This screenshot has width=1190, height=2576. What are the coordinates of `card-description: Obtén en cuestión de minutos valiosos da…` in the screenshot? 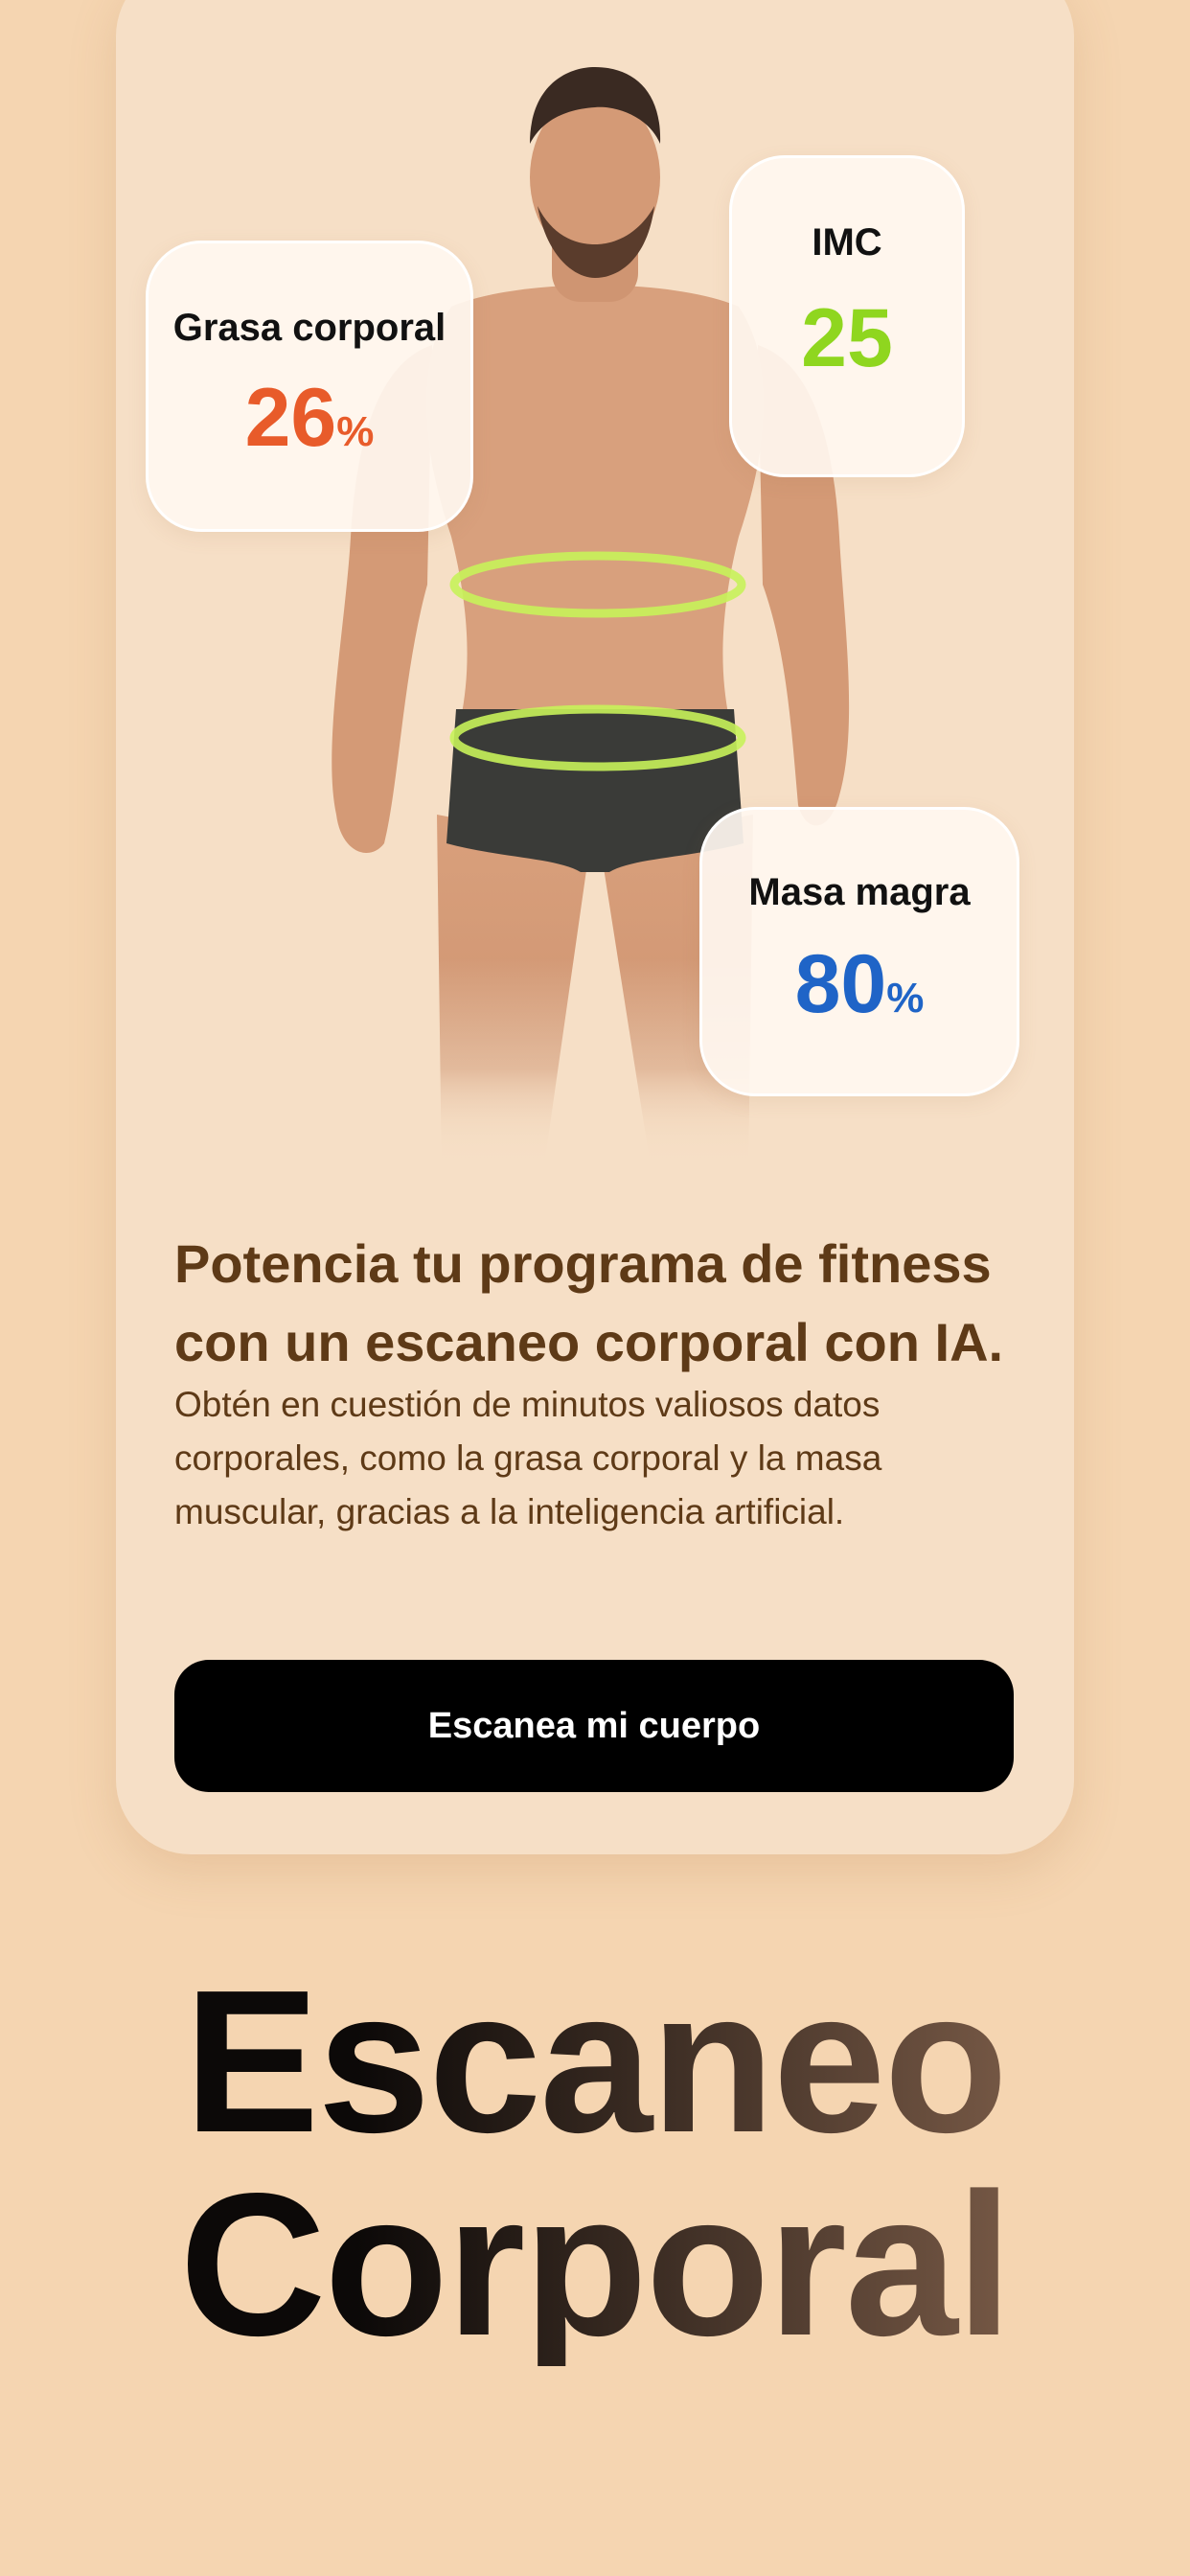 It's located at (528, 1458).